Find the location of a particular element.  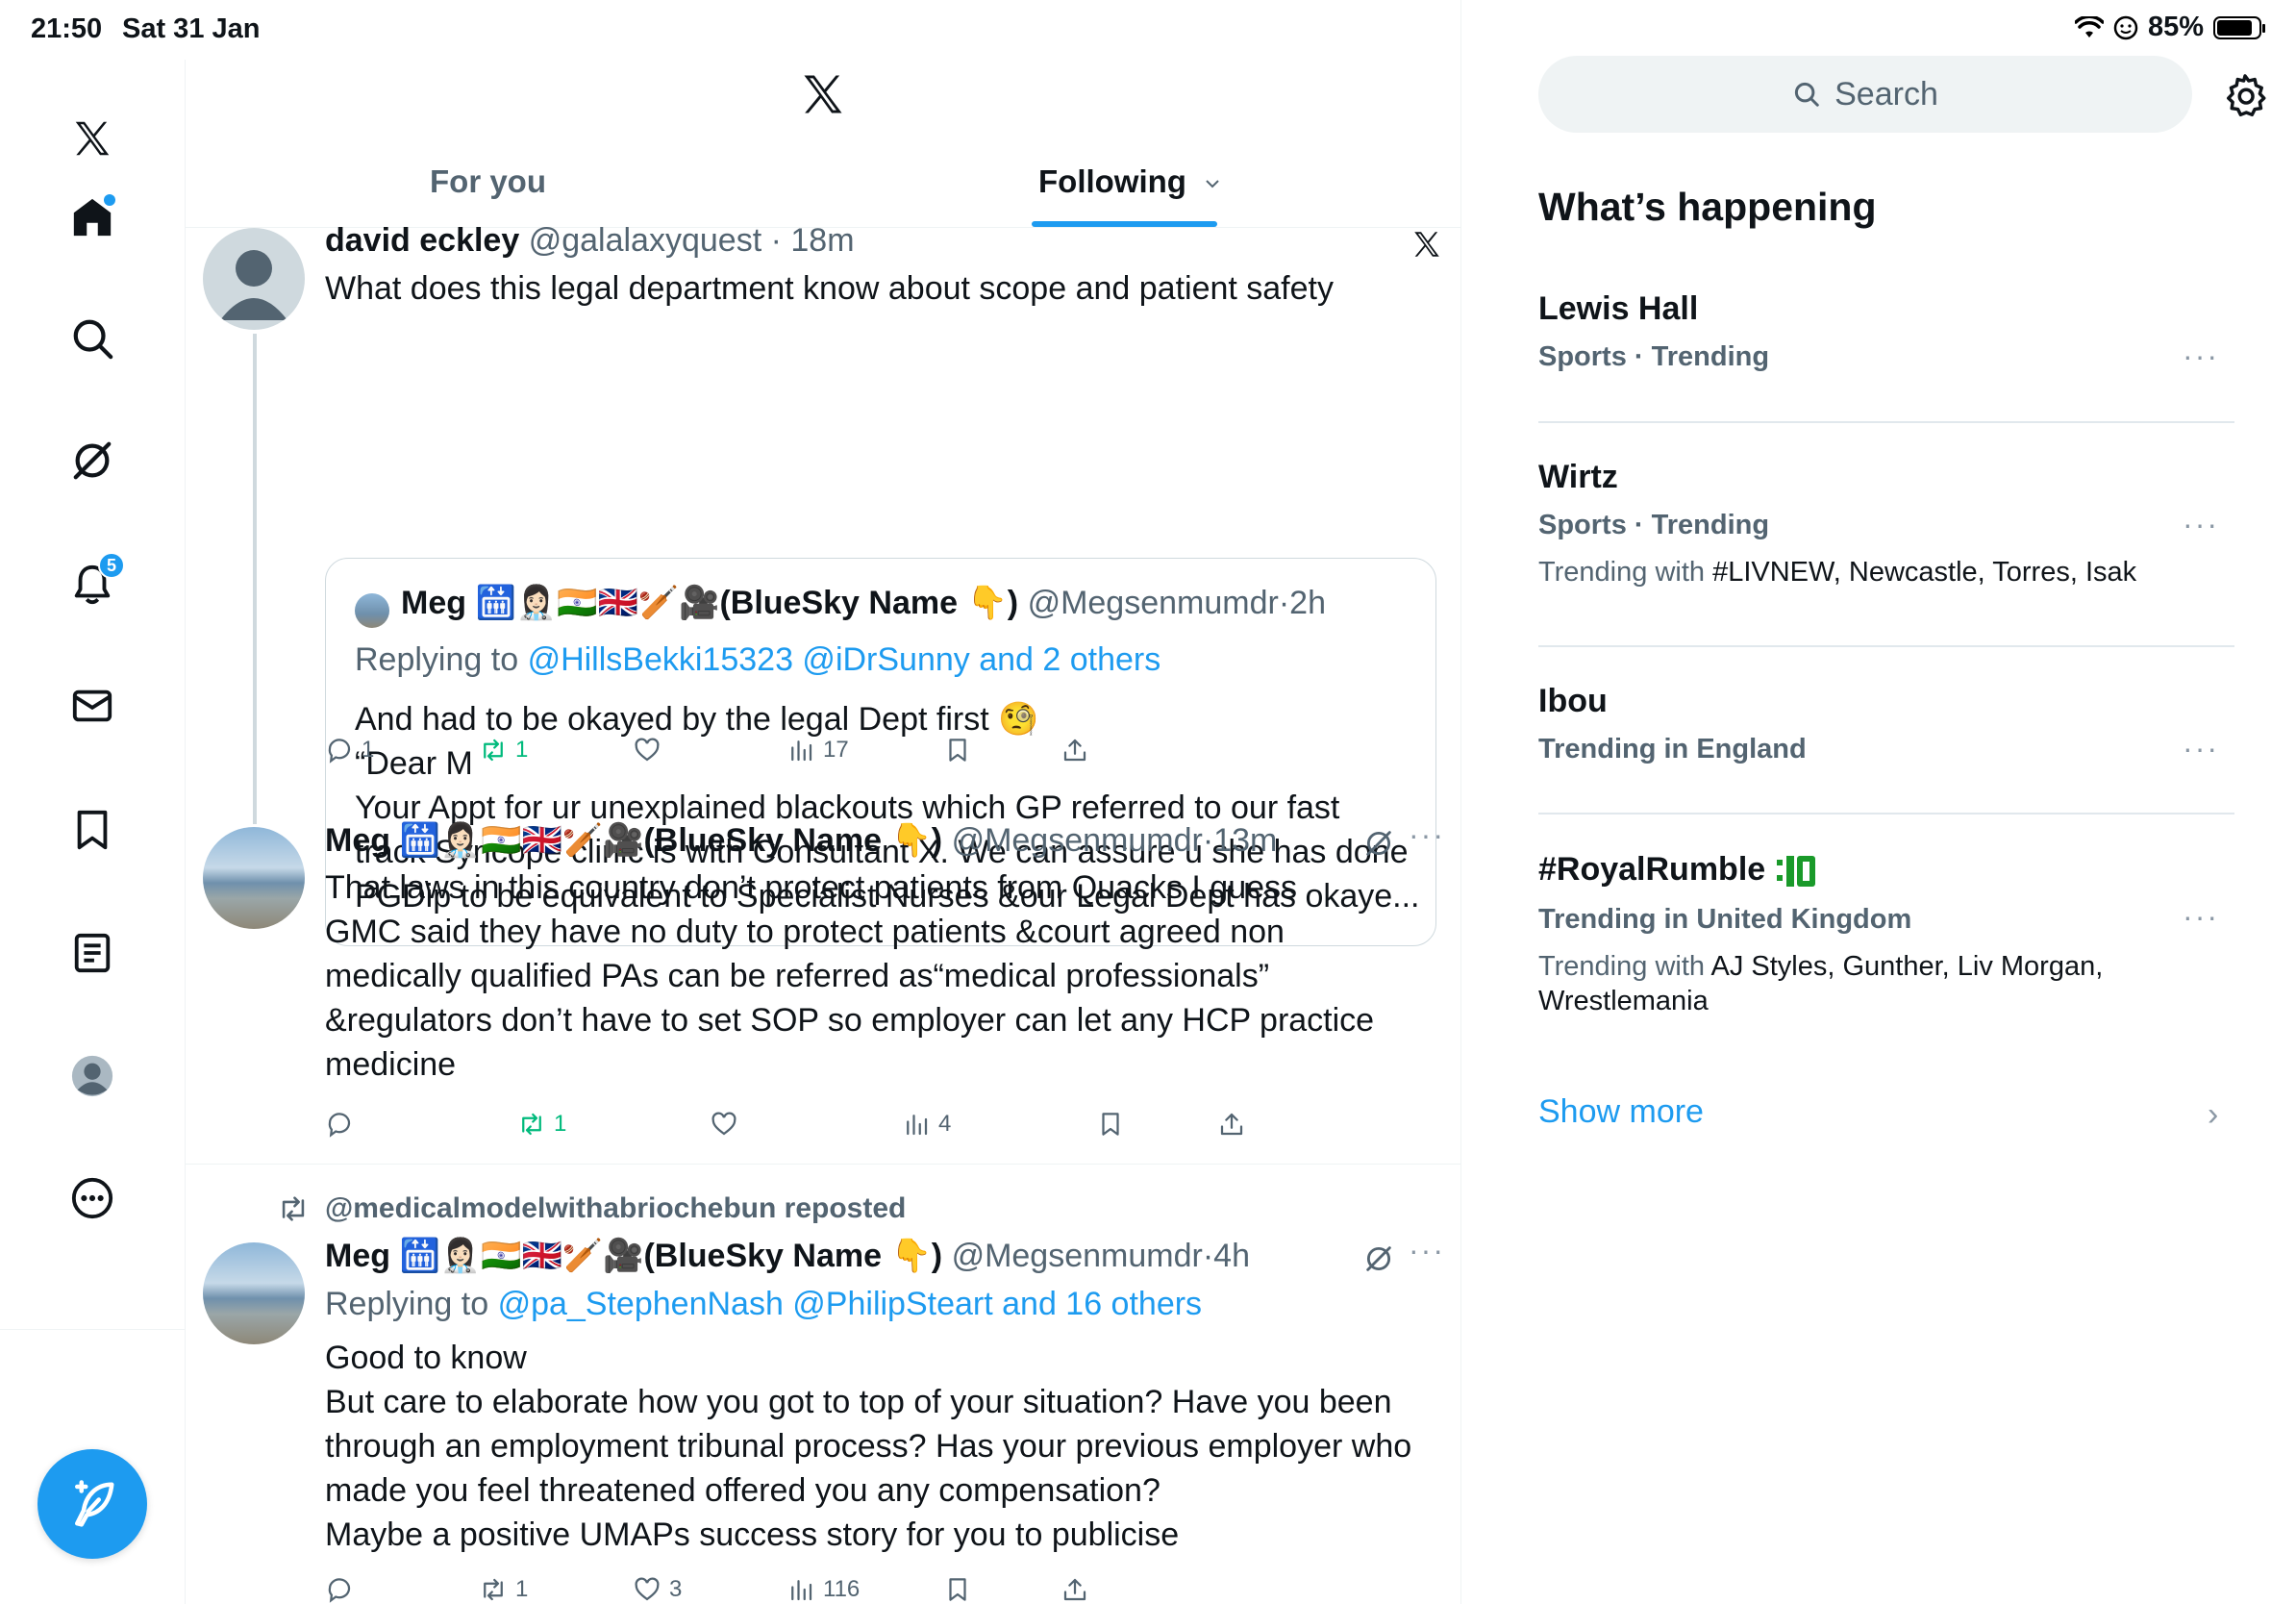

notifications-badge: 5 is located at coordinates (111, 565).